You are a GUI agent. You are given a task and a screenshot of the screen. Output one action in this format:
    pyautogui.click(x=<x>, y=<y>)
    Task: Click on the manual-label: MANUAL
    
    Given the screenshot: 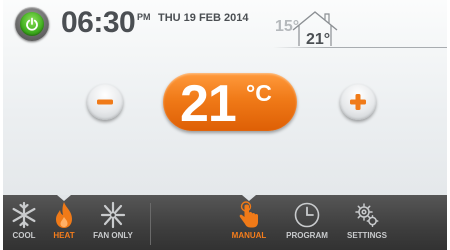 What is the action you would take?
    pyautogui.click(x=249, y=235)
    